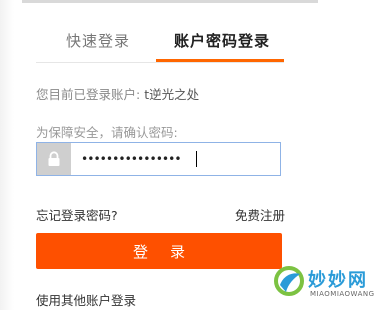  What do you see at coordinates (260, 214) in the screenshot?
I see `free-register-link: 免费注册` at bounding box center [260, 214].